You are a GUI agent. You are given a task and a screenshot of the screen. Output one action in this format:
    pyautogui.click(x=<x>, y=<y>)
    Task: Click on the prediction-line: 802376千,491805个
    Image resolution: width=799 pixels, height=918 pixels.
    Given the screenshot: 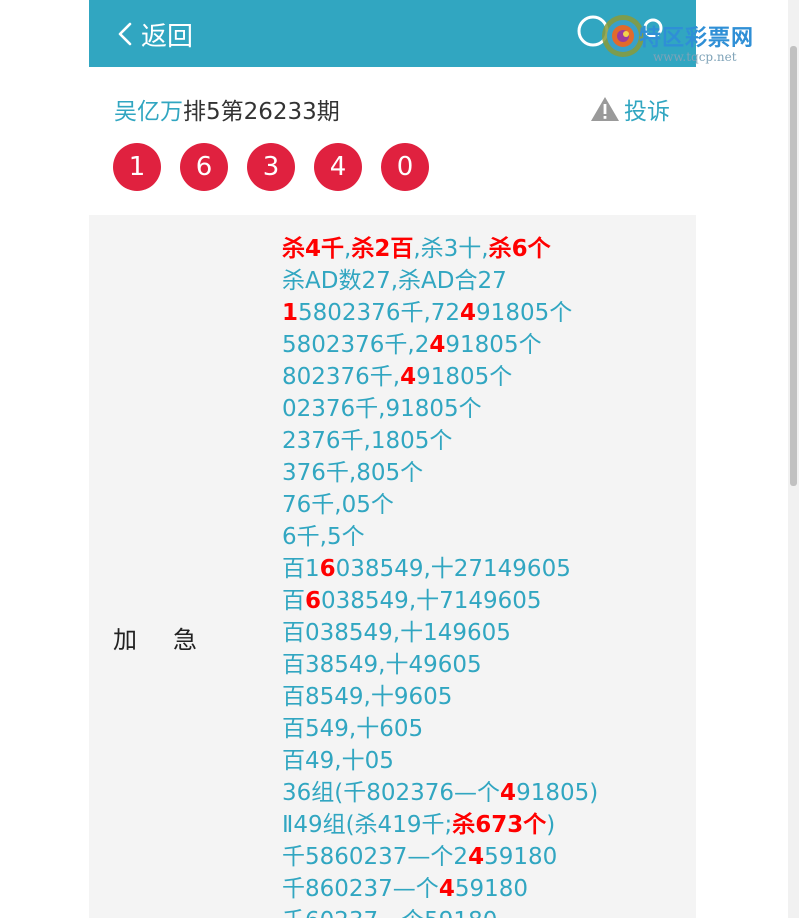 What is the action you would take?
    pyautogui.click(x=487, y=377)
    